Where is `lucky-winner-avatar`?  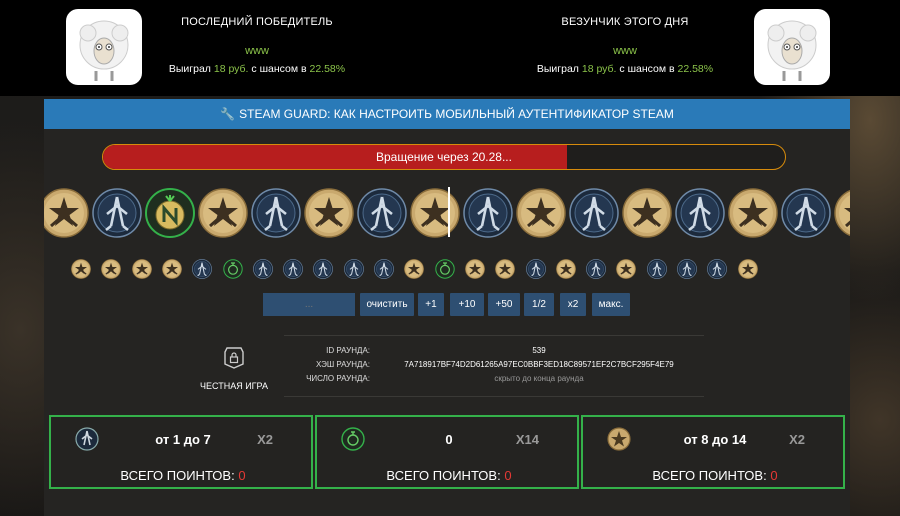 lucky-winner-avatar is located at coordinates (792, 47).